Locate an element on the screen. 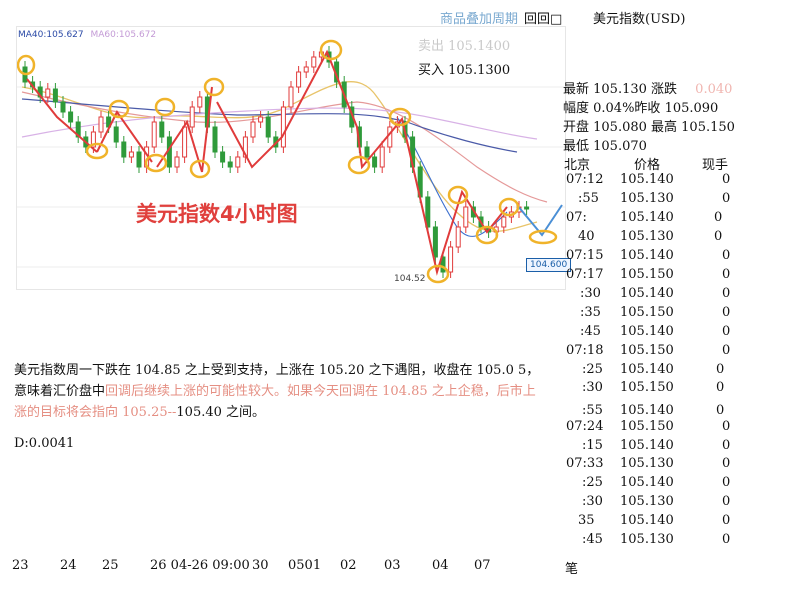 This screenshot has height=593, width=800. sell-price: 卖出 105.1400 is located at coordinates (464, 44).